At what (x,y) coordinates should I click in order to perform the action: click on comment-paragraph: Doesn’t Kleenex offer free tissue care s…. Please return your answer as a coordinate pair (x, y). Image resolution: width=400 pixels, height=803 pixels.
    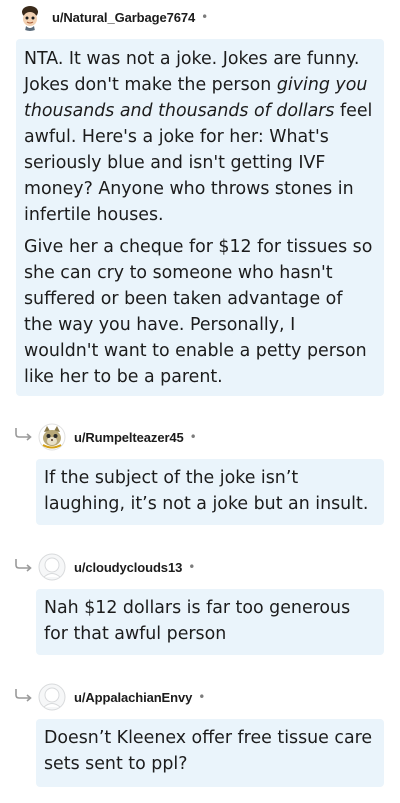
    Looking at the image, I should click on (208, 751).